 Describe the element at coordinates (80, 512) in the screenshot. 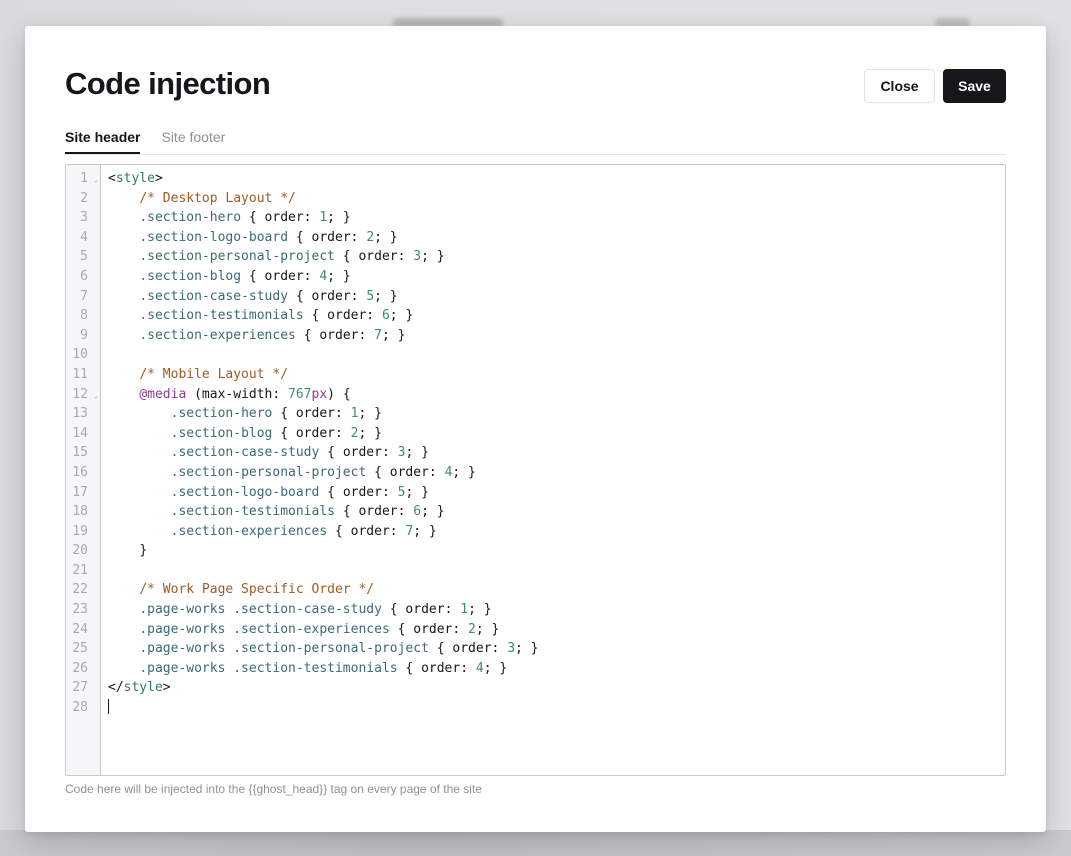

I see `line-number-text: 18` at that location.